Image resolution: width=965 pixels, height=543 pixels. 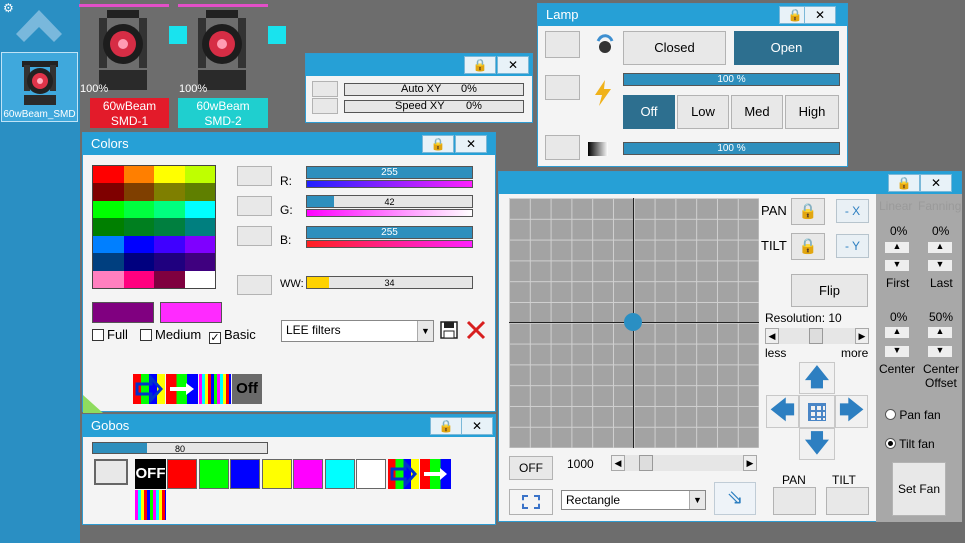 What do you see at coordinates (124, 66) in the screenshot?
I see `fixture-tile-1: 100% 60wBeam SMD-1` at bounding box center [124, 66].